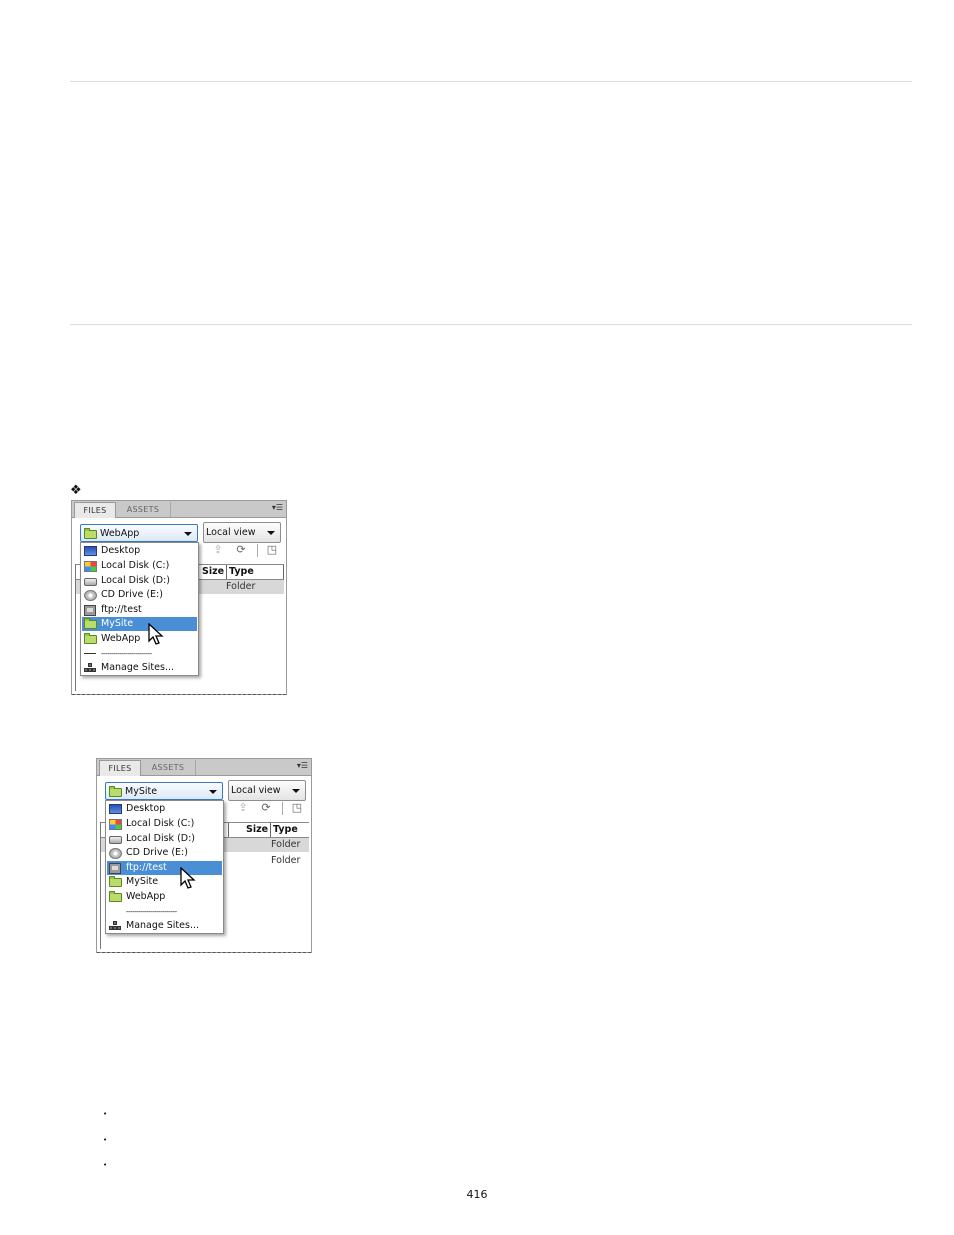  I want to click on toolbar-separator, so click(282, 808).